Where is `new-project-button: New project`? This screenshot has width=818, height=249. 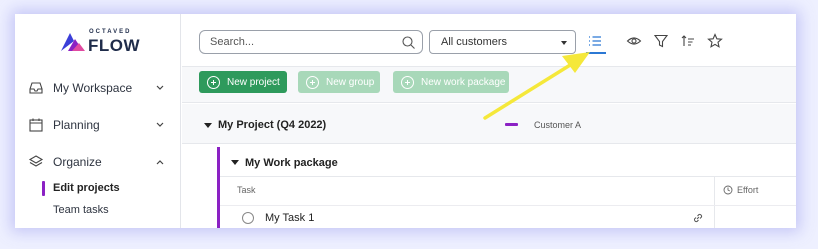 new-project-button: New project is located at coordinates (243, 82).